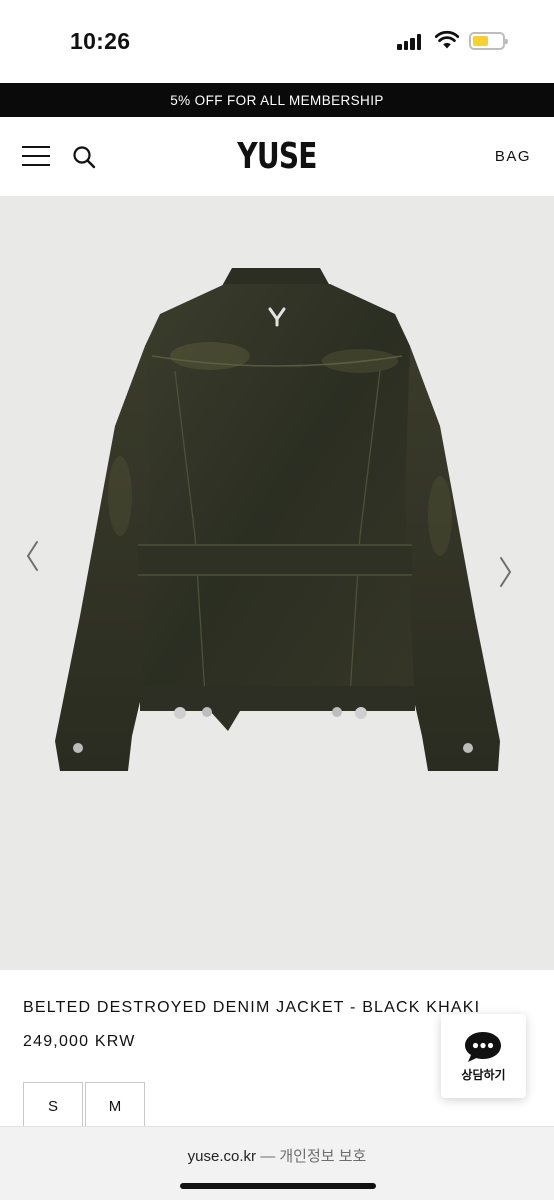 This screenshot has width=554, height=1200. I want to click on site-header: YUSE BAG, so click(277, 156).